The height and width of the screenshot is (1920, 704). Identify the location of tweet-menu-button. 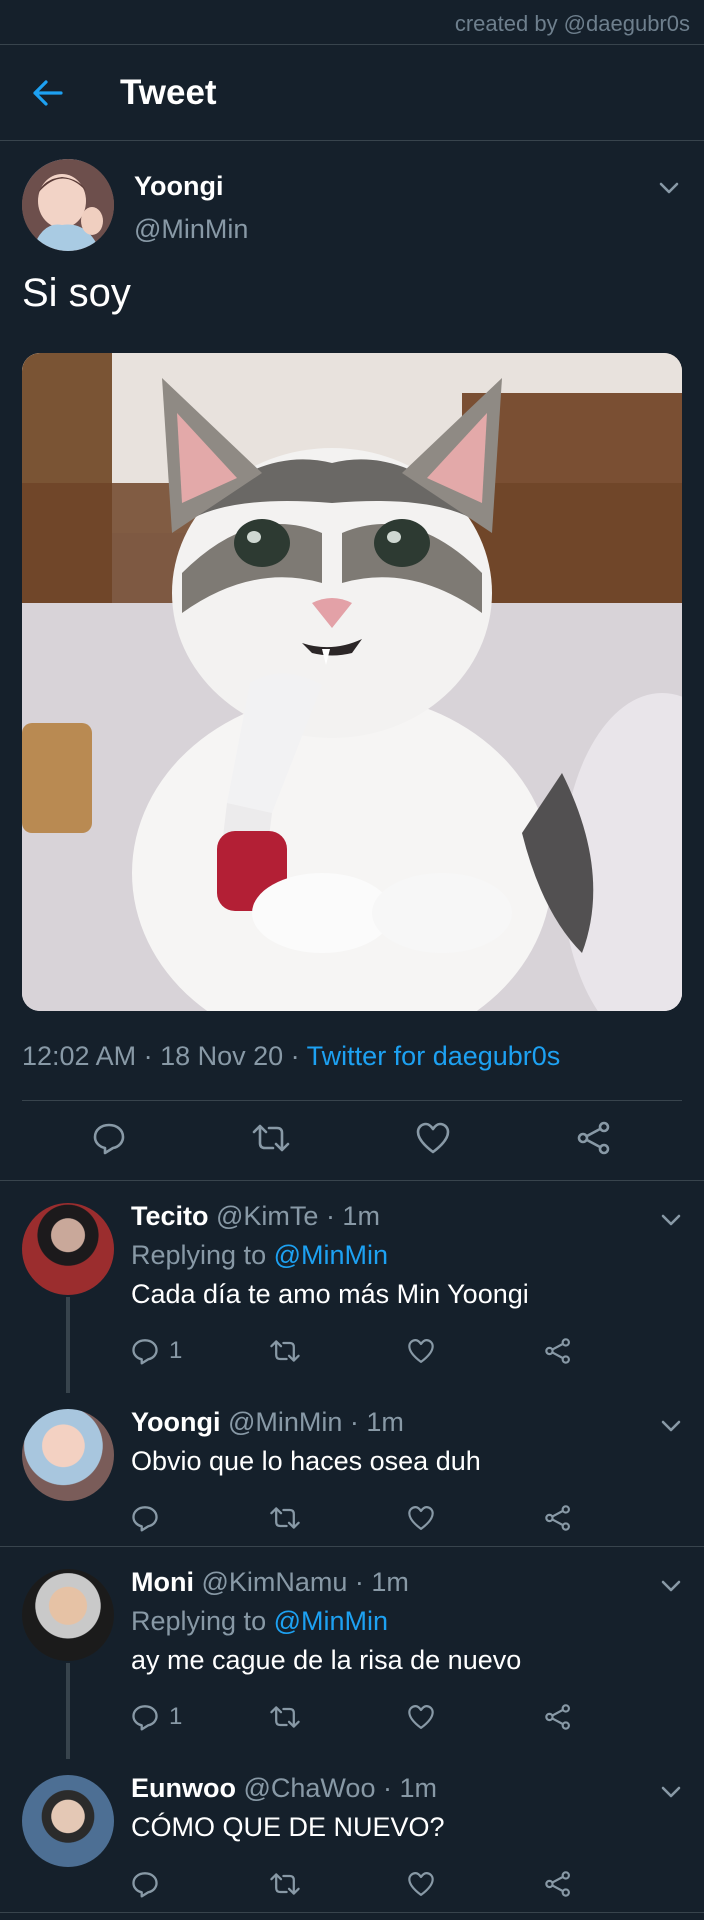
(669, 190).